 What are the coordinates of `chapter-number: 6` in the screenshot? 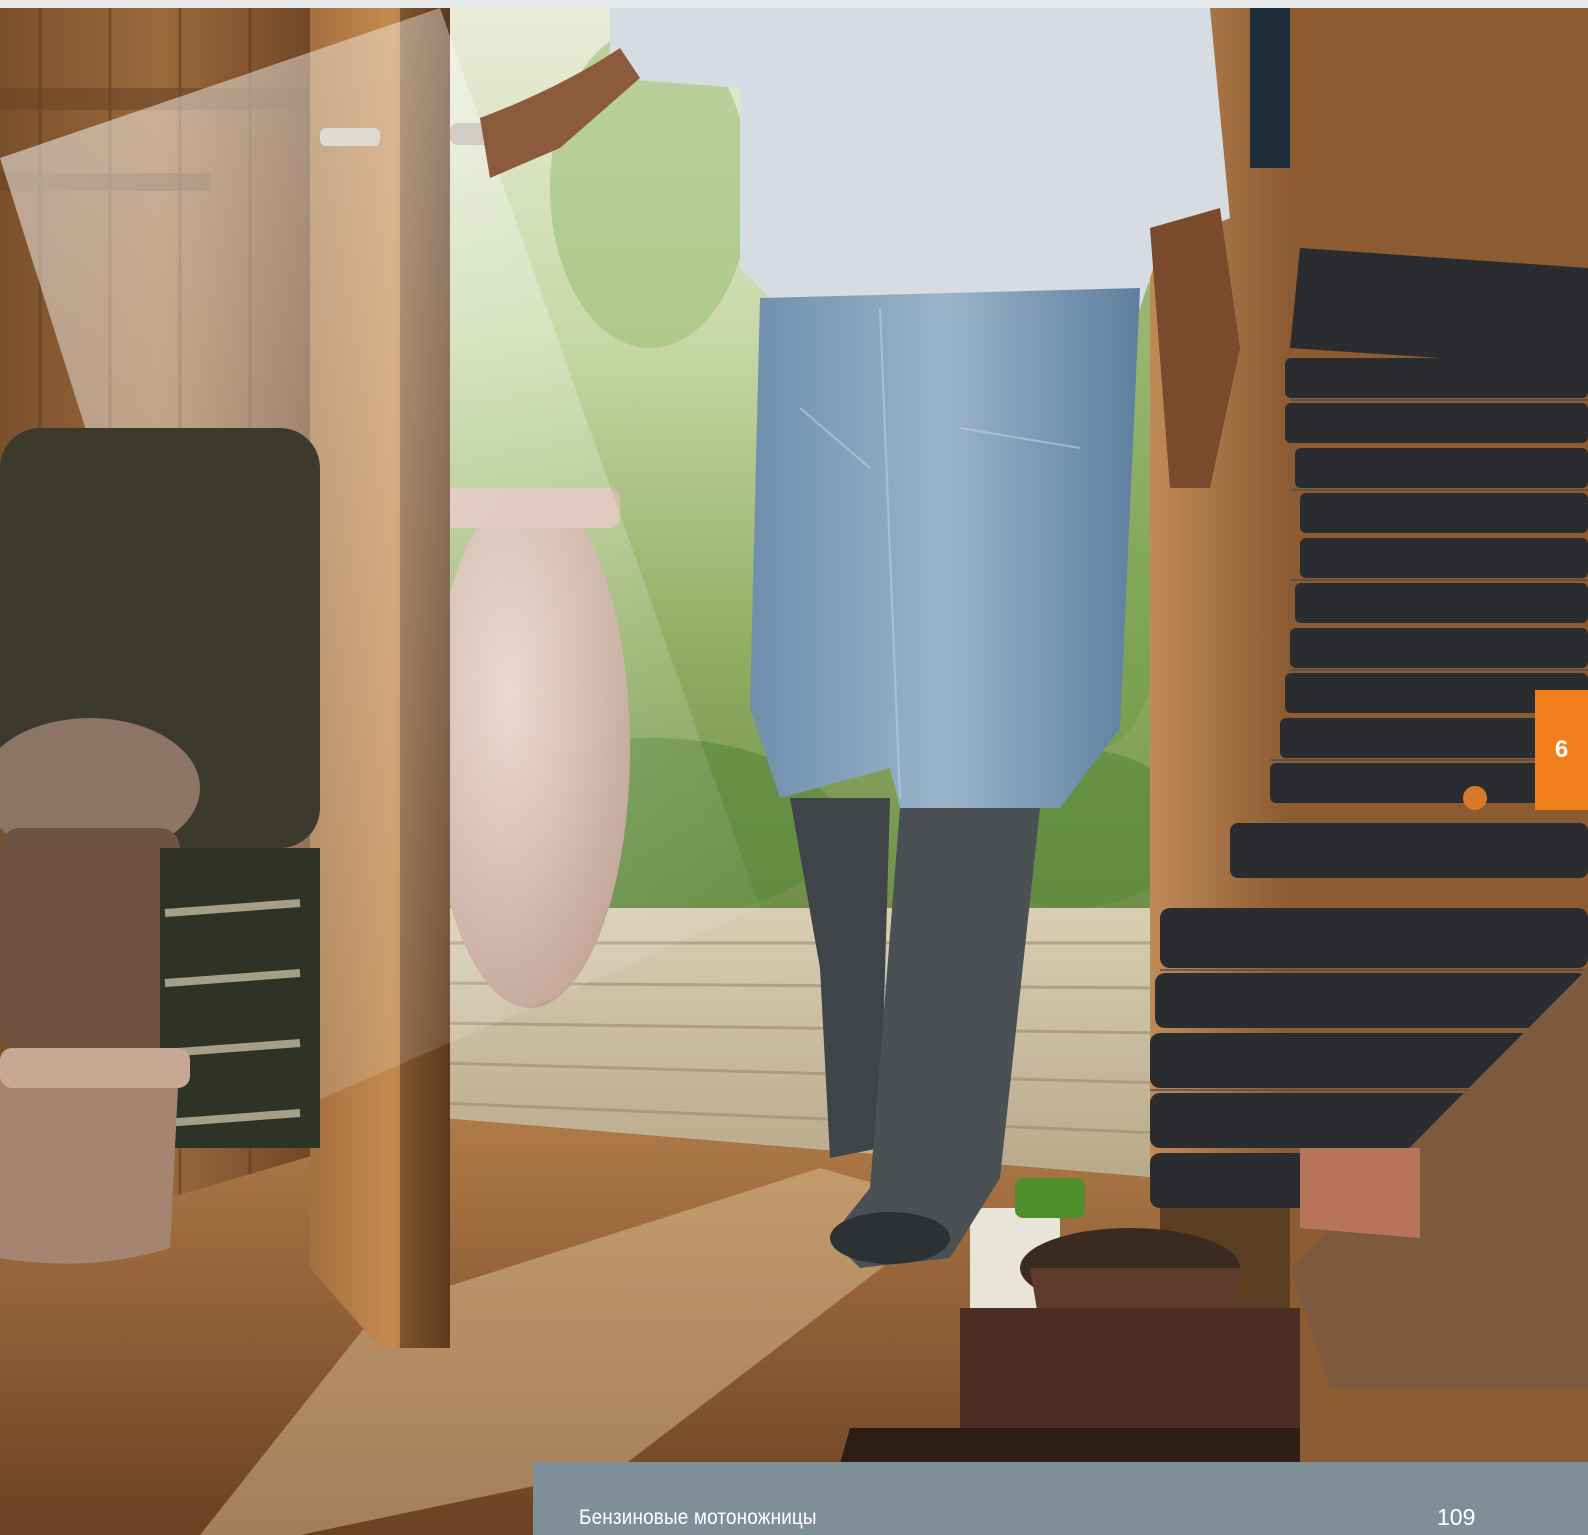 It's located at (1561, 749).